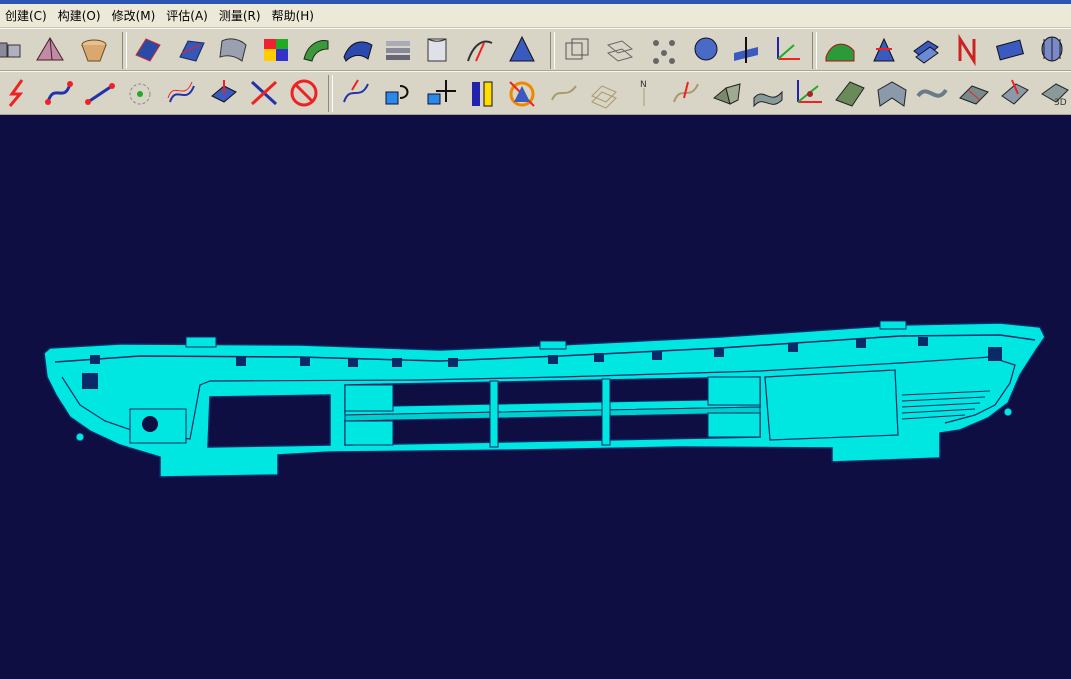  Describe the element at coordinates (134, 15) in the screenshot. I see `menu-modify: 修改(M)` at that location.